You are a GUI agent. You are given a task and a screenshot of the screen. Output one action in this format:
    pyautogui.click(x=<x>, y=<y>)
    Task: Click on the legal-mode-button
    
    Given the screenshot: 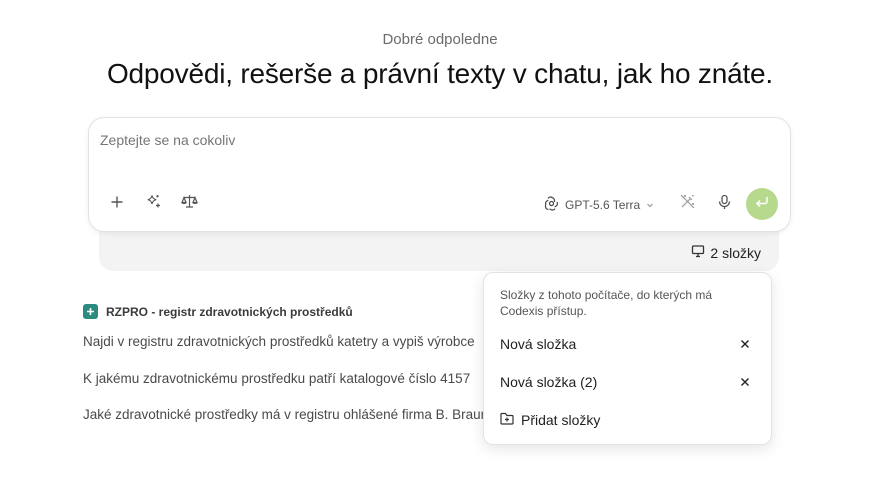 What is the action you would take?
    pyautogui.click(x=189, y=204)
    